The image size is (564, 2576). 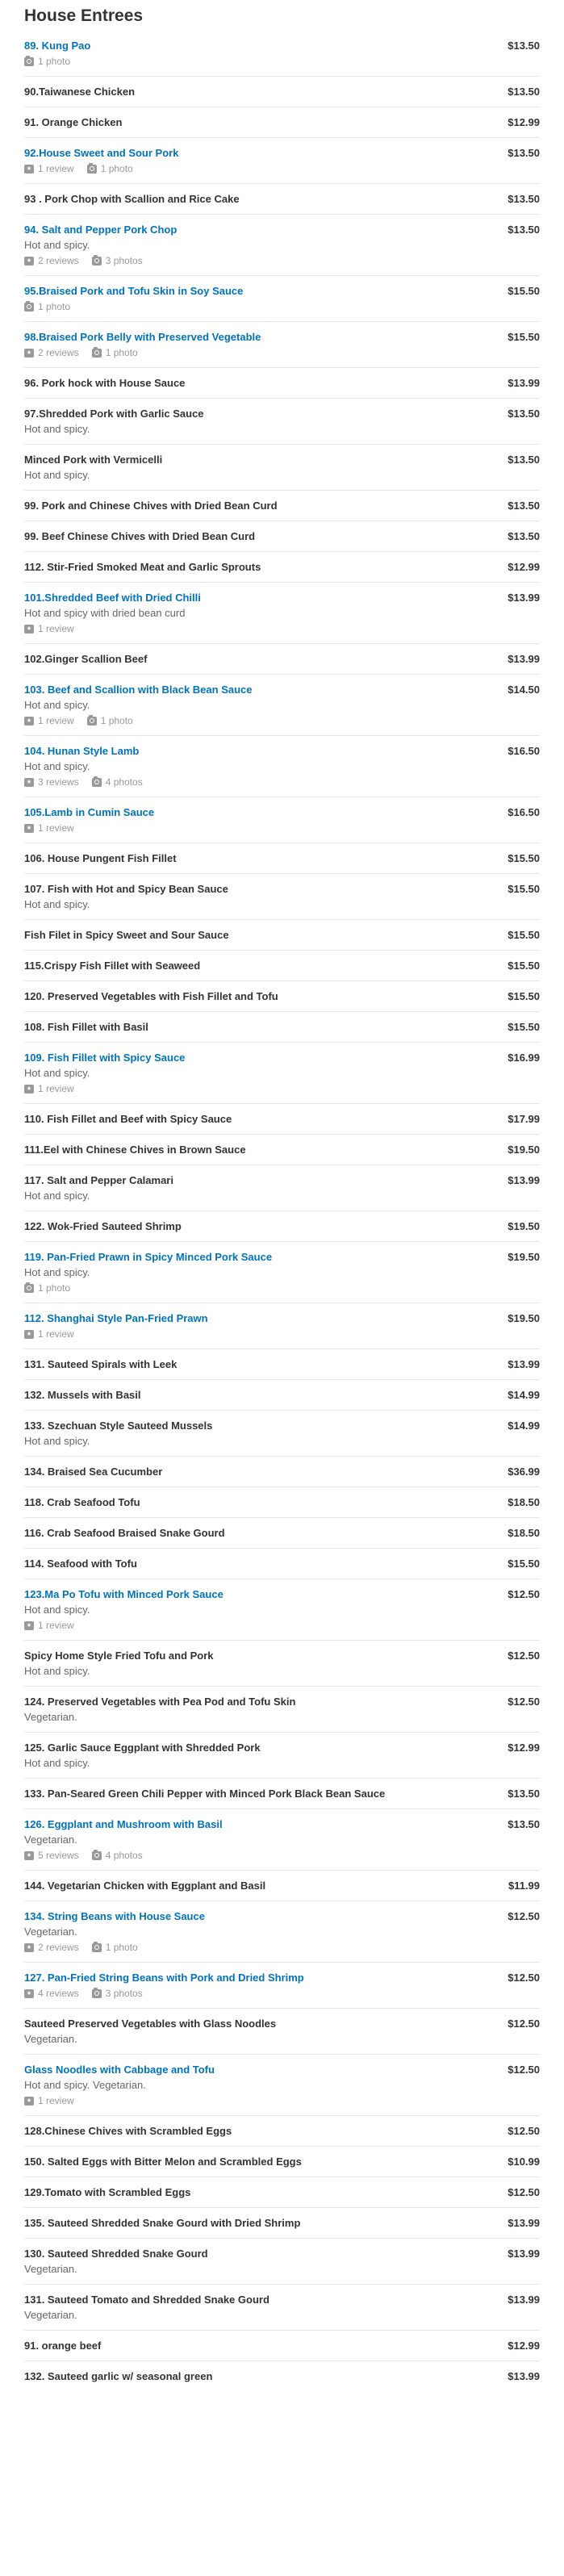 What do you see at coordinates (257, 1088) in the screenshot?
I see `menu-item-meta: 1 review` at bounding box center [257, 1088].